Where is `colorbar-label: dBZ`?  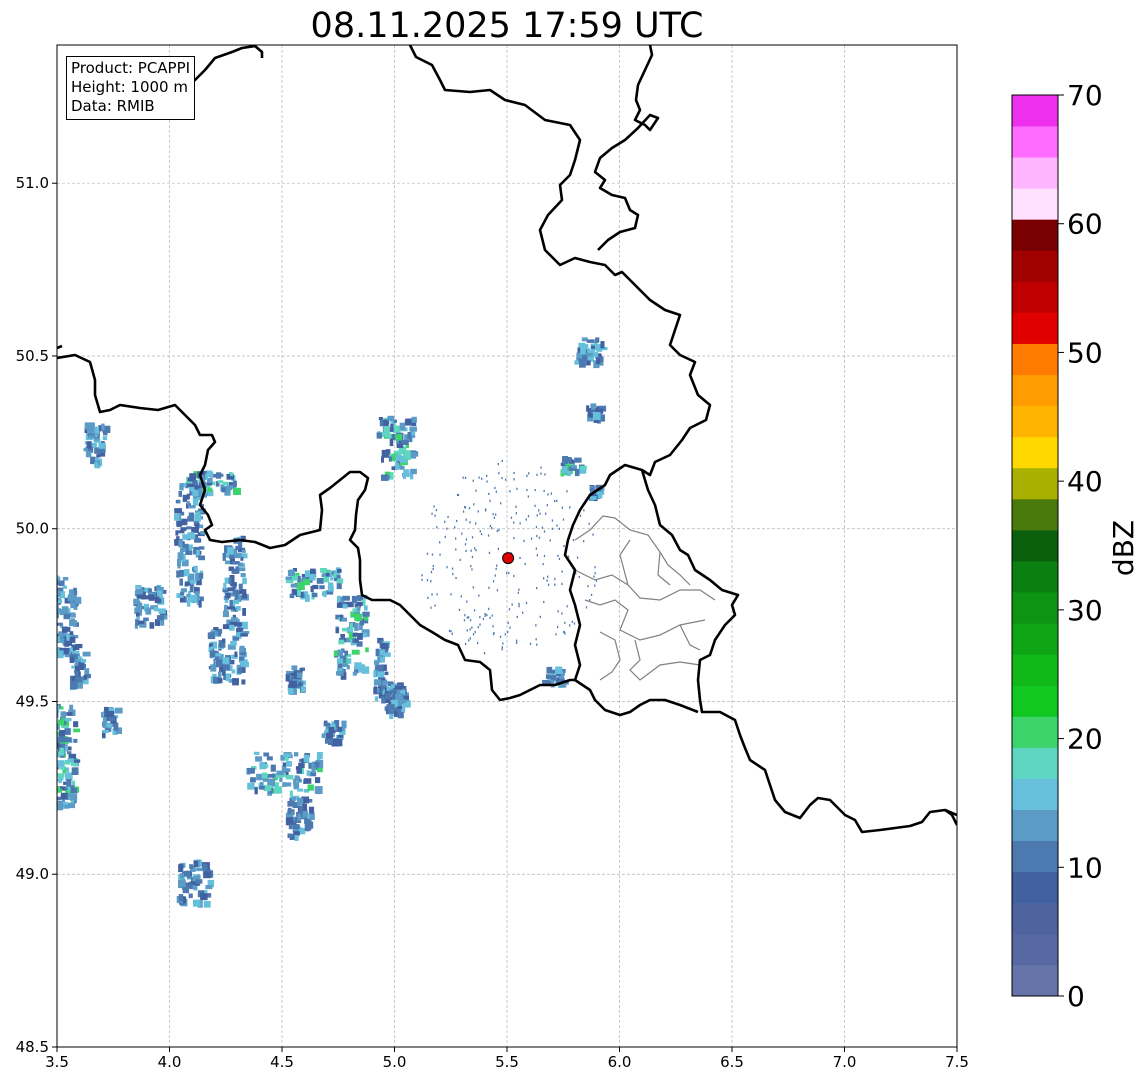
colorbar-label: dBZ is located at coordinates (1123, 548).